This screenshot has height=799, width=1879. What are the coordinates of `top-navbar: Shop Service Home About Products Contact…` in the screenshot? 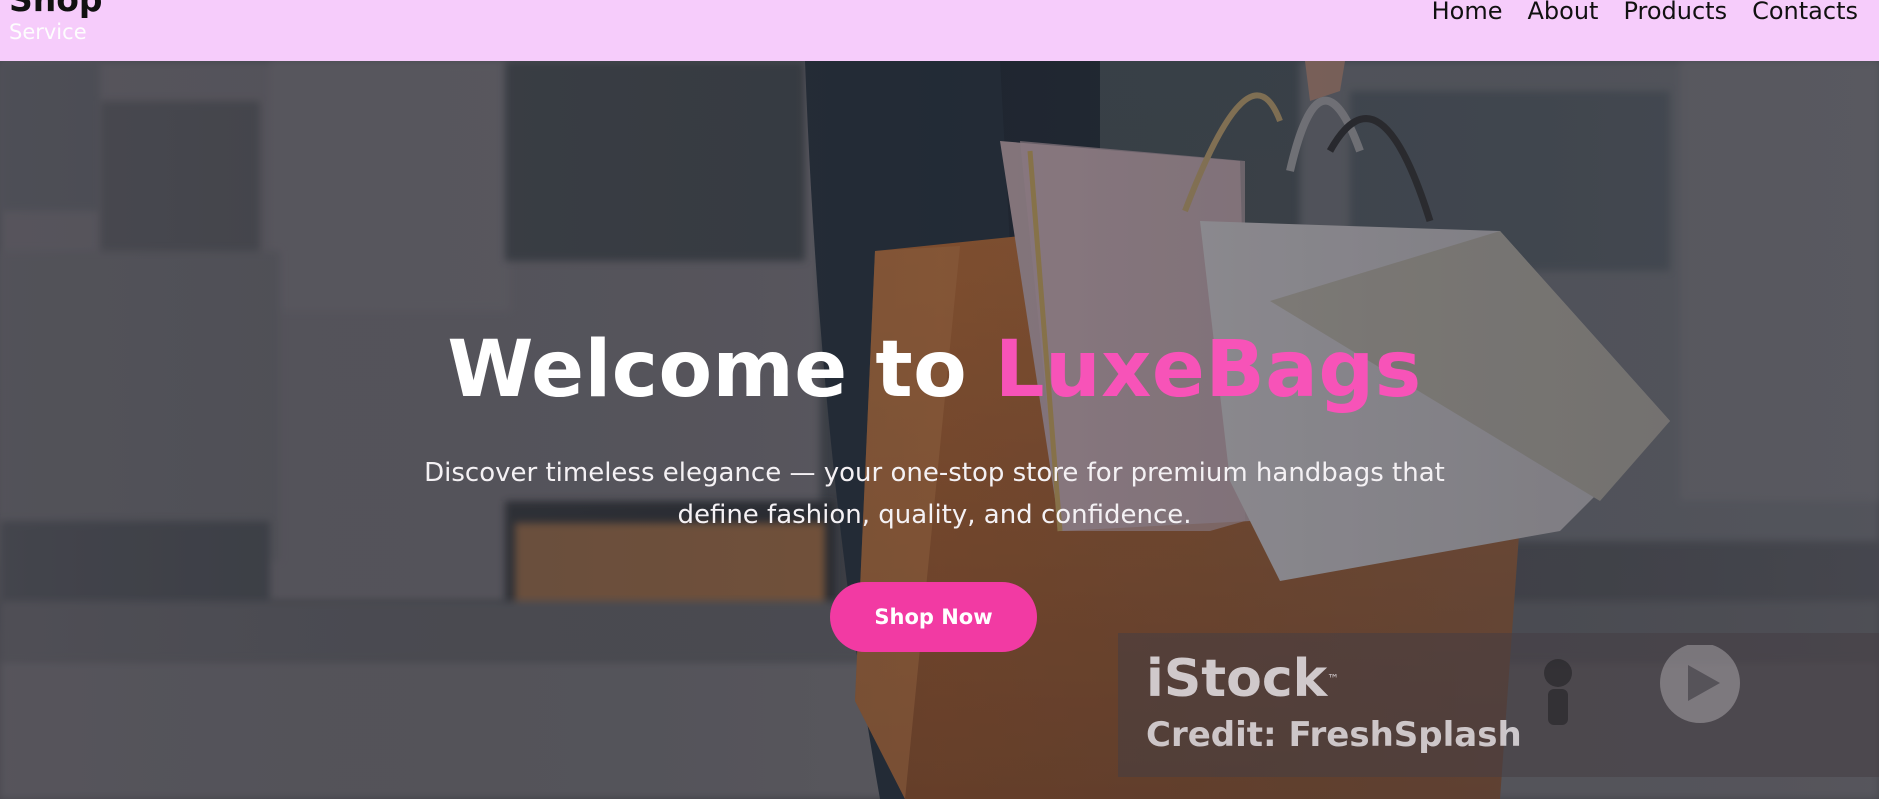 It's located at (939, 30).